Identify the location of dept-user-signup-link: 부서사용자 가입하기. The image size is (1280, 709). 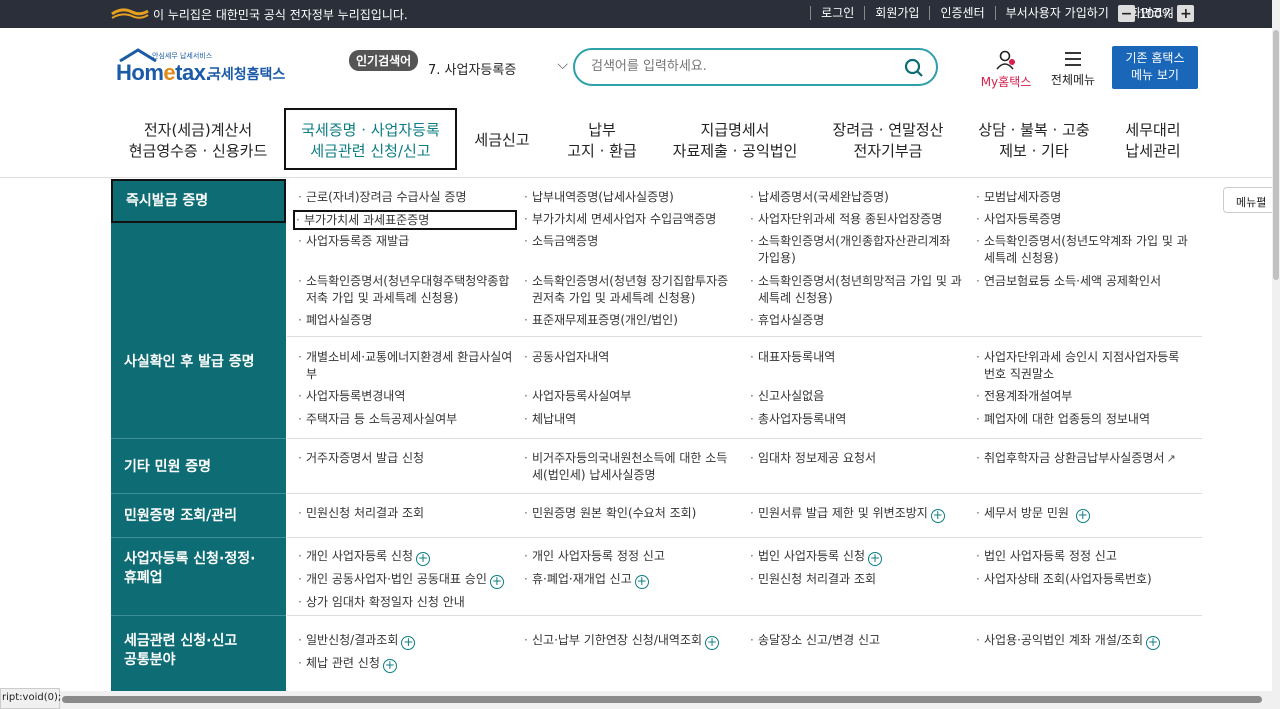
(1056, 13).